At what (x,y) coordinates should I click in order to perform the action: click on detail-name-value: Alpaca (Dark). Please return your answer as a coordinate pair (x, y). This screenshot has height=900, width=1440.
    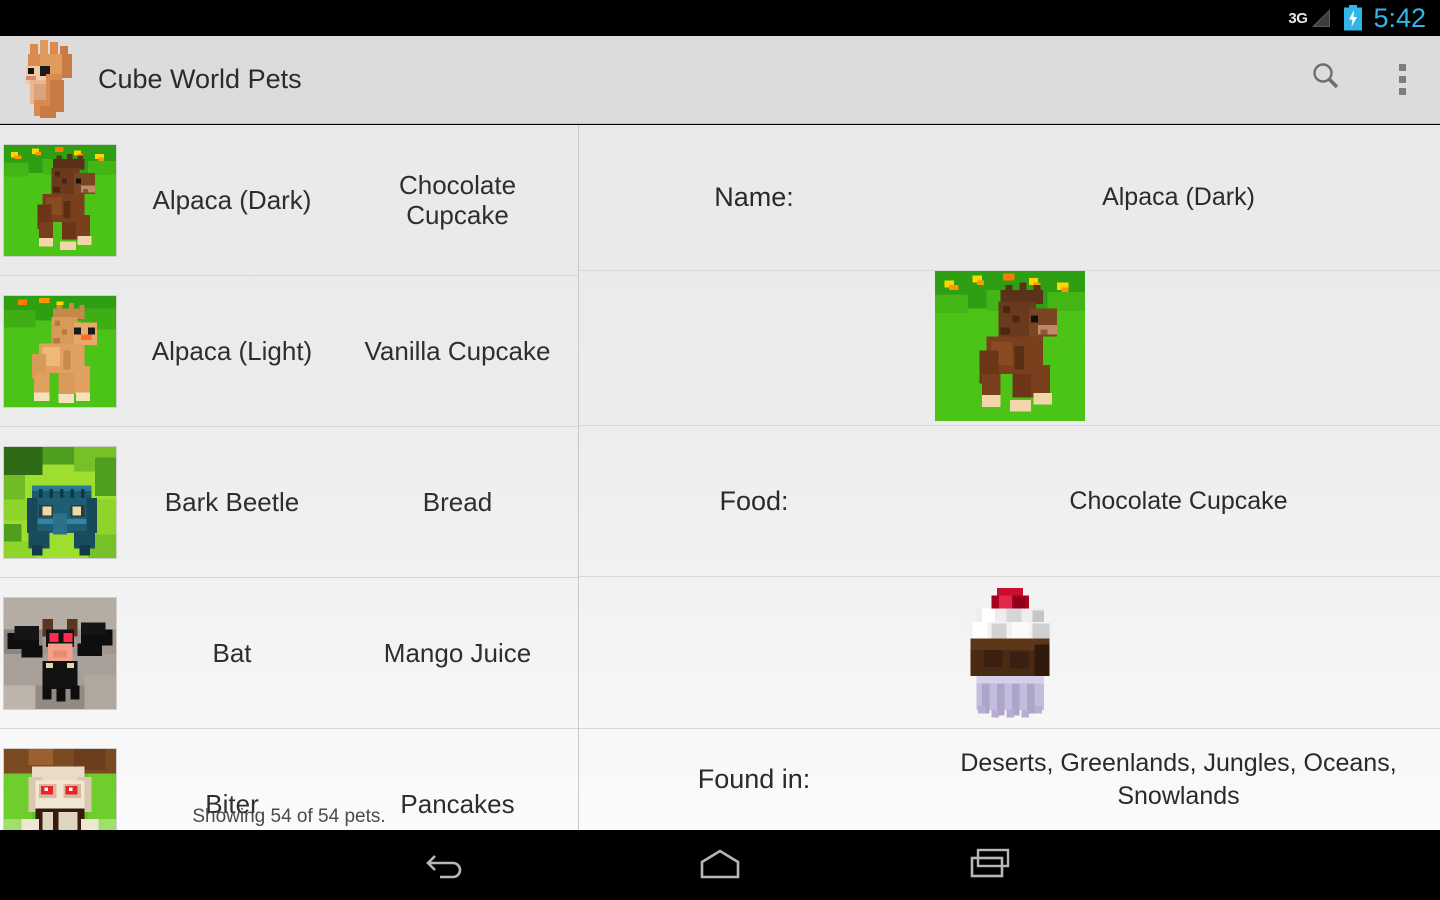
    Looking at the image, I should click on (1178, 197).